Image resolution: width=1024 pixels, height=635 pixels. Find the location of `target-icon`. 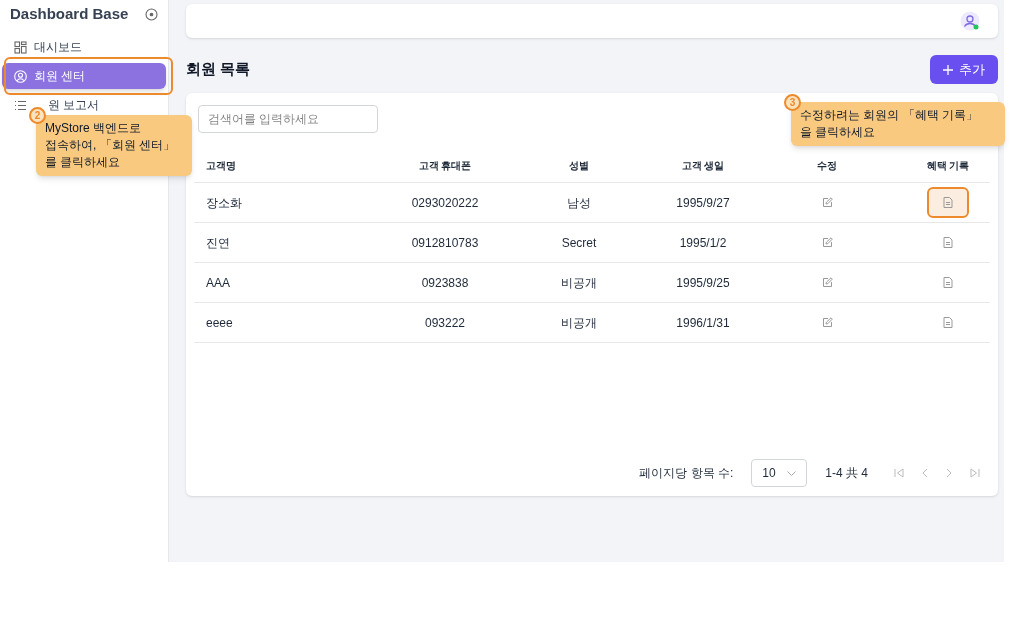

target-icon is located at coordinates (151, 14).